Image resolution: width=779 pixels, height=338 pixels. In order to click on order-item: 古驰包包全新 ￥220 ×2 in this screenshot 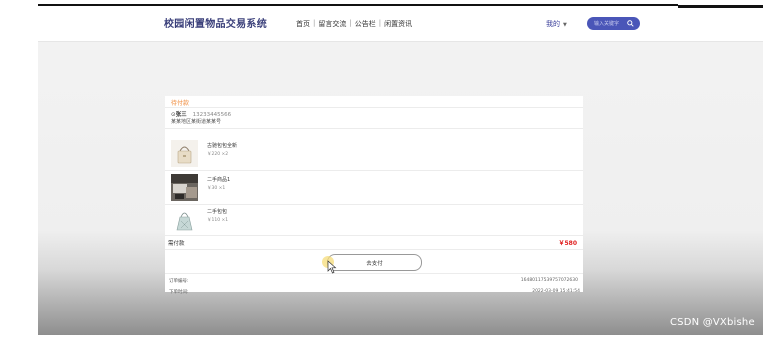, I will do `click(374, 153)`.